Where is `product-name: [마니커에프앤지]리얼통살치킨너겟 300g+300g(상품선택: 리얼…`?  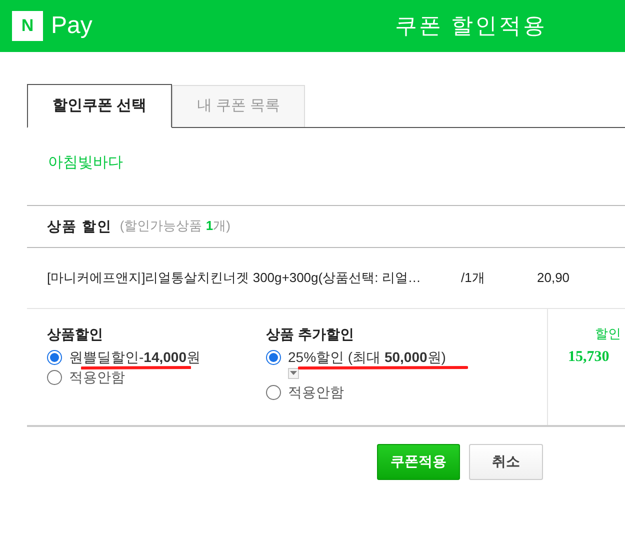 product-name: [마니커에프앤지]리얼통살치킨너겟 300g+300g(상품선택: 리얼… is located at coordinates (234, 277).